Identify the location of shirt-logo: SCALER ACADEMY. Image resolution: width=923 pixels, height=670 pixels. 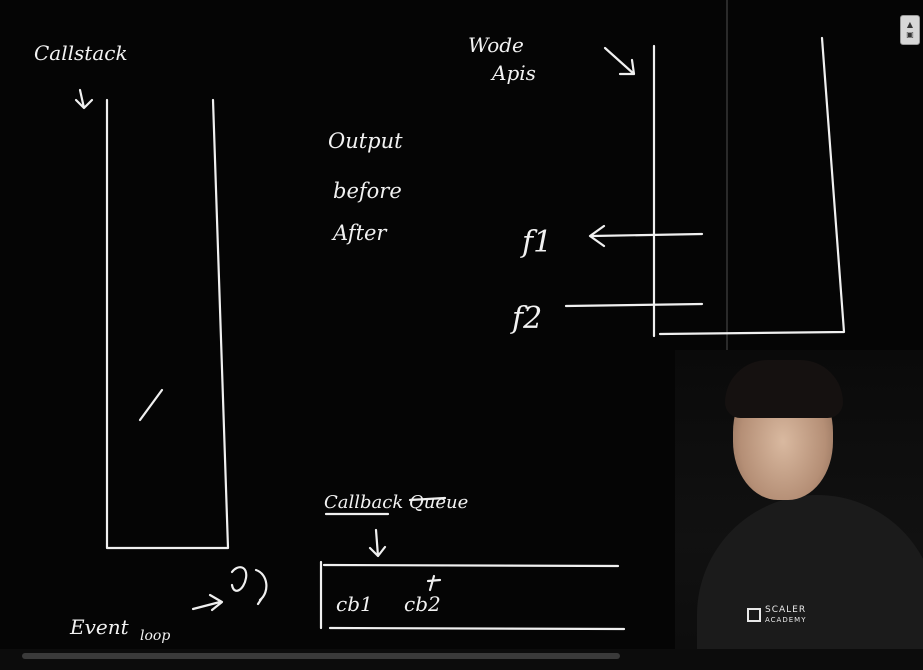
(776, 615).